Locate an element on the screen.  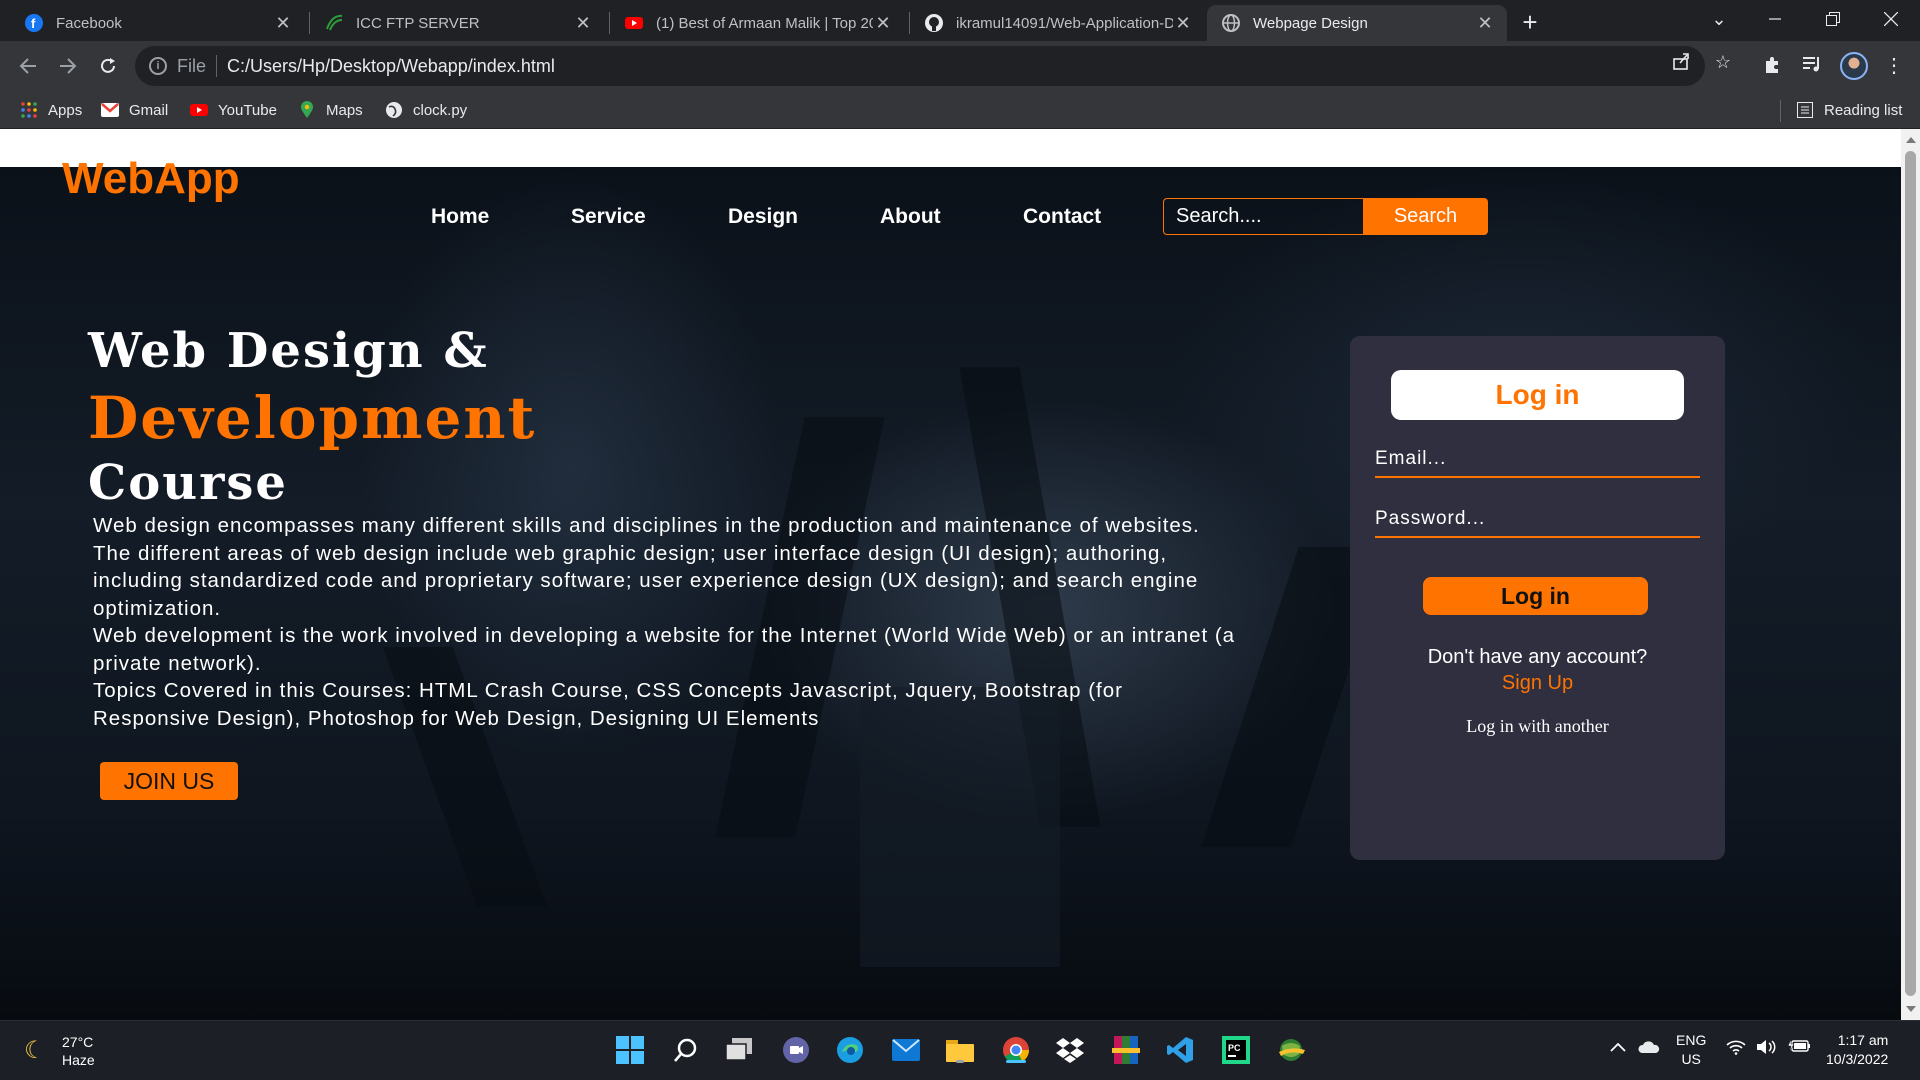
tab-github: ikramul14091/Web-Application-D ✕ is located at coordinates (1057, 23).